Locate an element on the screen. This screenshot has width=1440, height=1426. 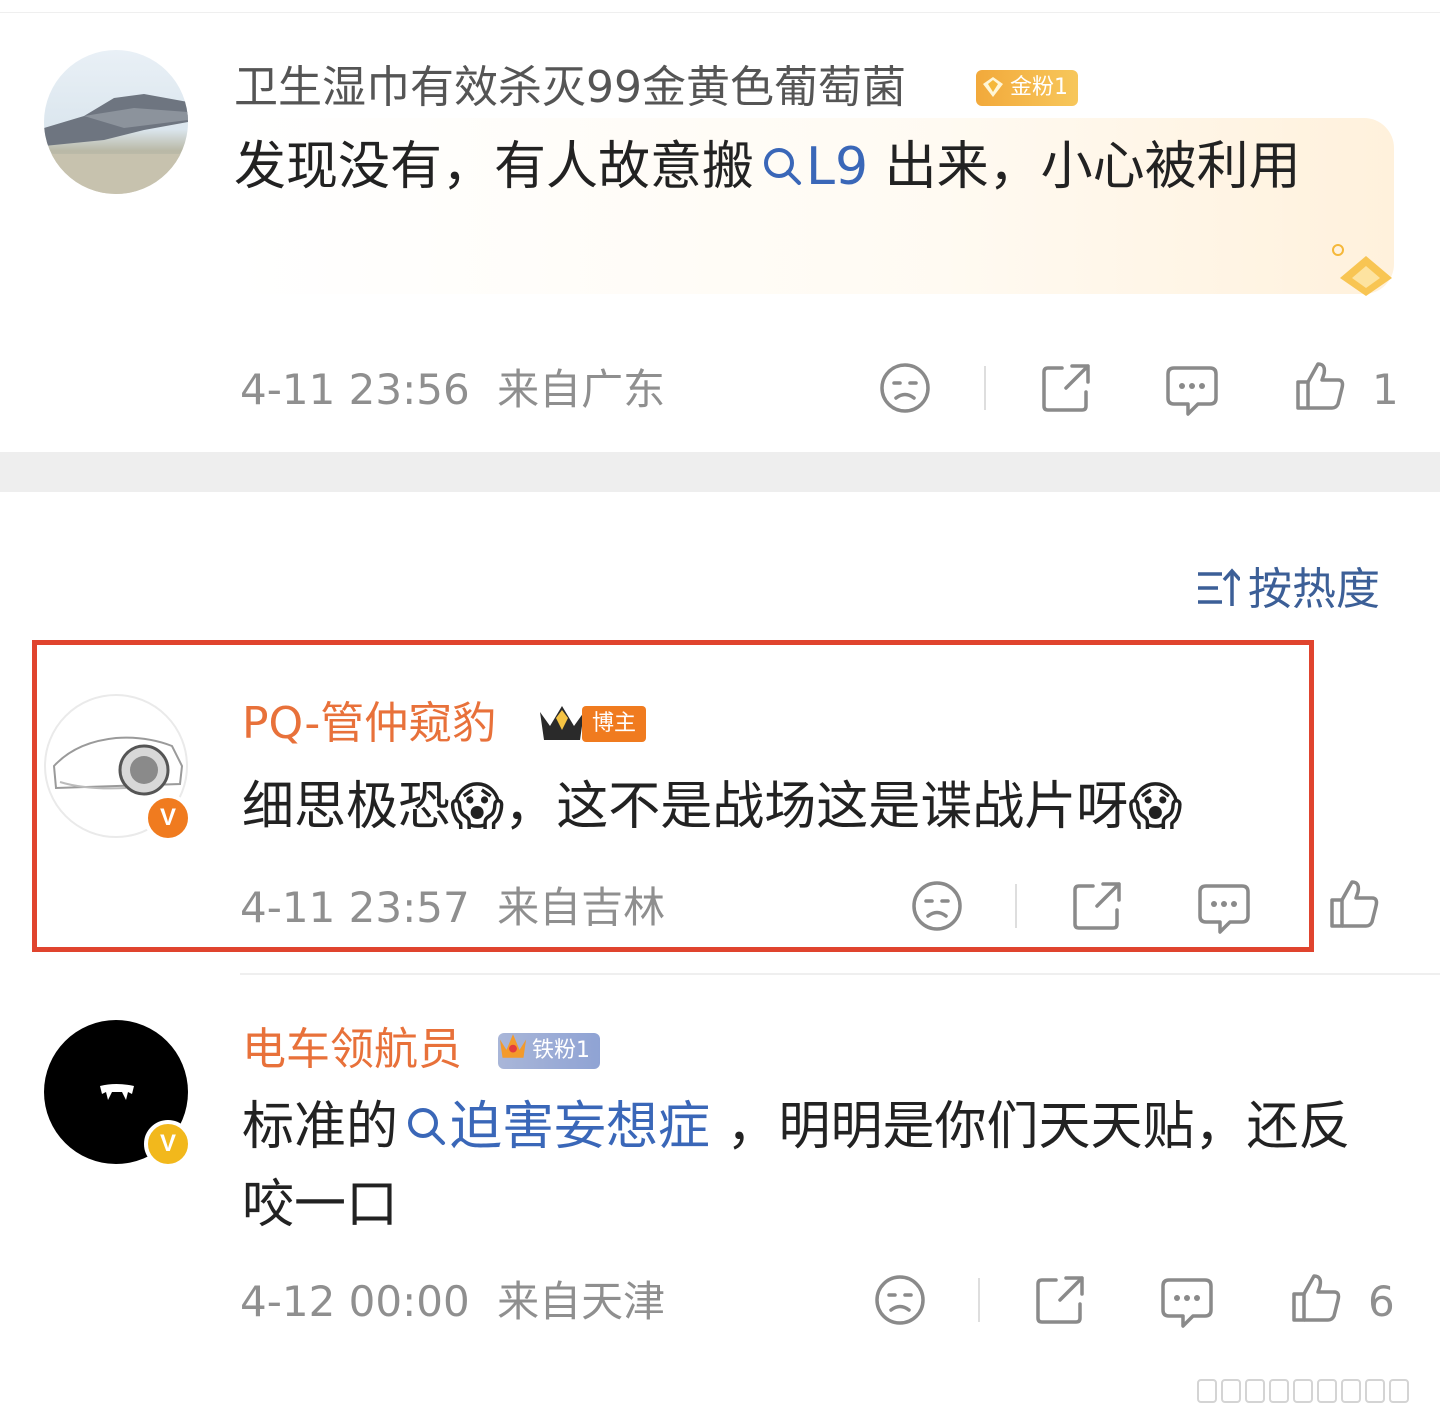
comment-meta: 4-11 23:57 来自吉林 is located at coordinates (452, 908).